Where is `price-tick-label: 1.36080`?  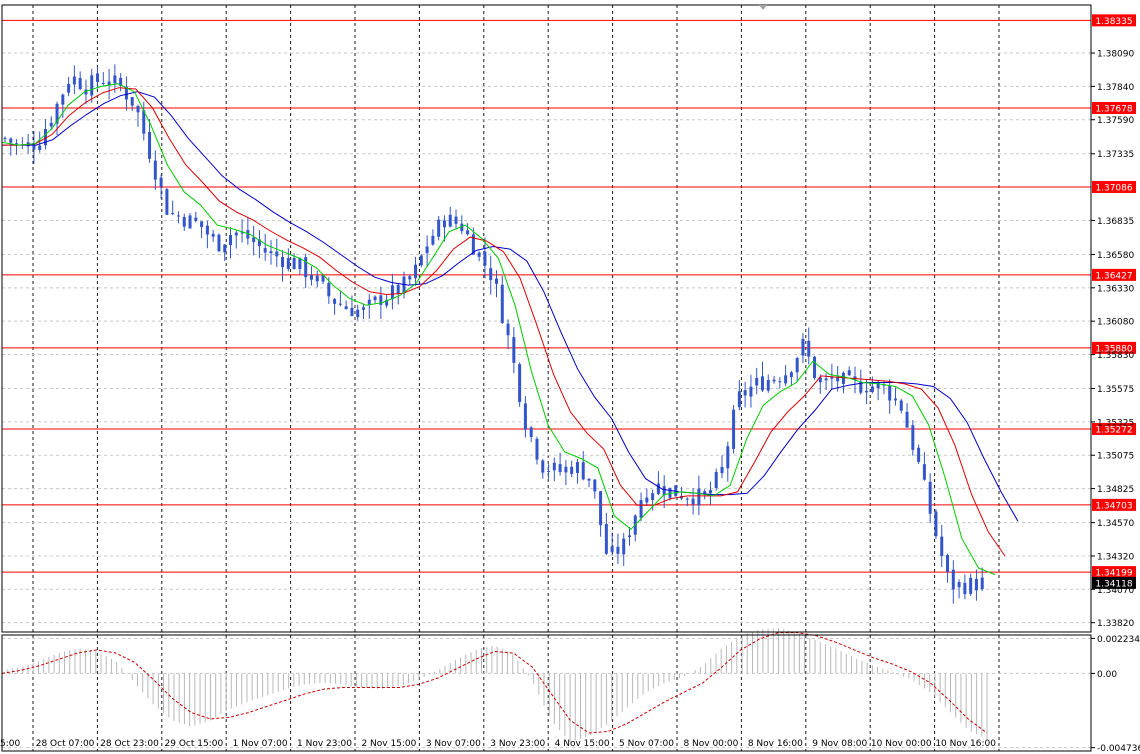
price-tick-label: 1.36080 is located at coordinates (1115, 323).